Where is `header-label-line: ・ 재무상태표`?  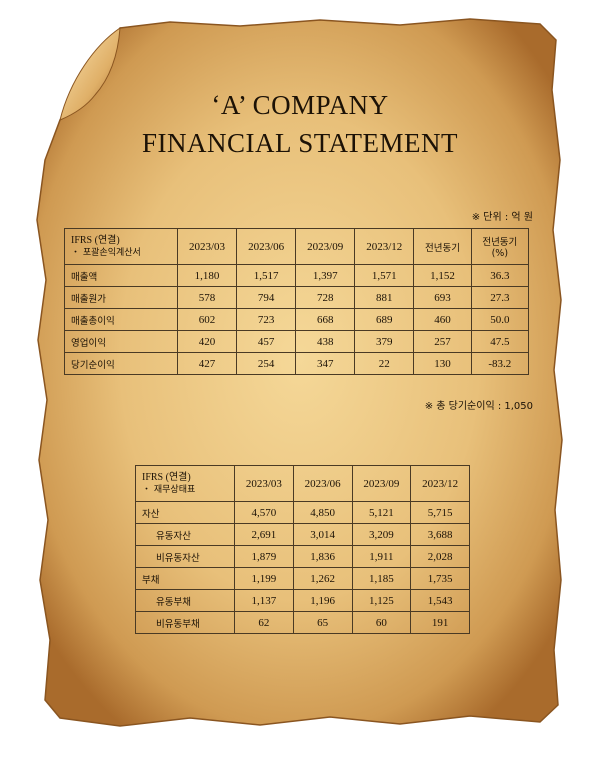 header-label-line: ・ 재무상태표 is located at coordinates (169, 489).